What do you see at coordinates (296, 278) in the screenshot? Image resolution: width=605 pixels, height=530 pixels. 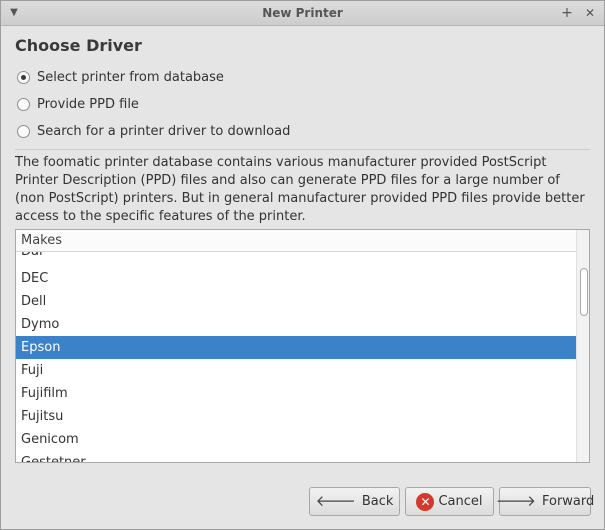 I see `list-item: DEC` at bounding box center [296, 278].